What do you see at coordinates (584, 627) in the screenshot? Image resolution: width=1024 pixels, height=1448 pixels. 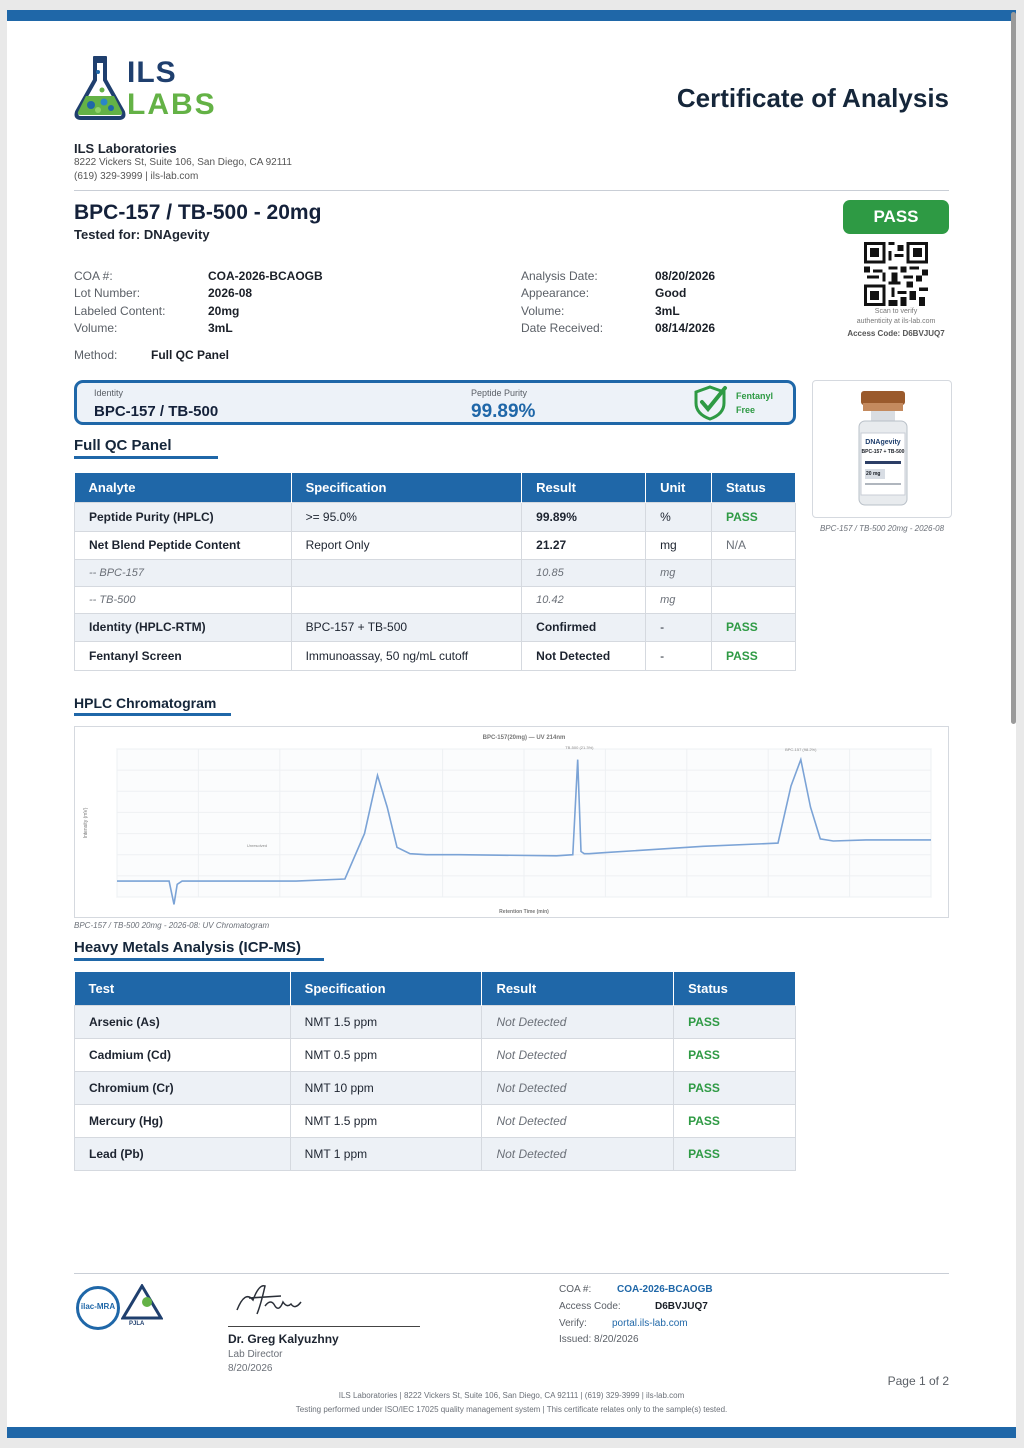 I see `result-cell: Confirmed` at bounding box center [584, 627].